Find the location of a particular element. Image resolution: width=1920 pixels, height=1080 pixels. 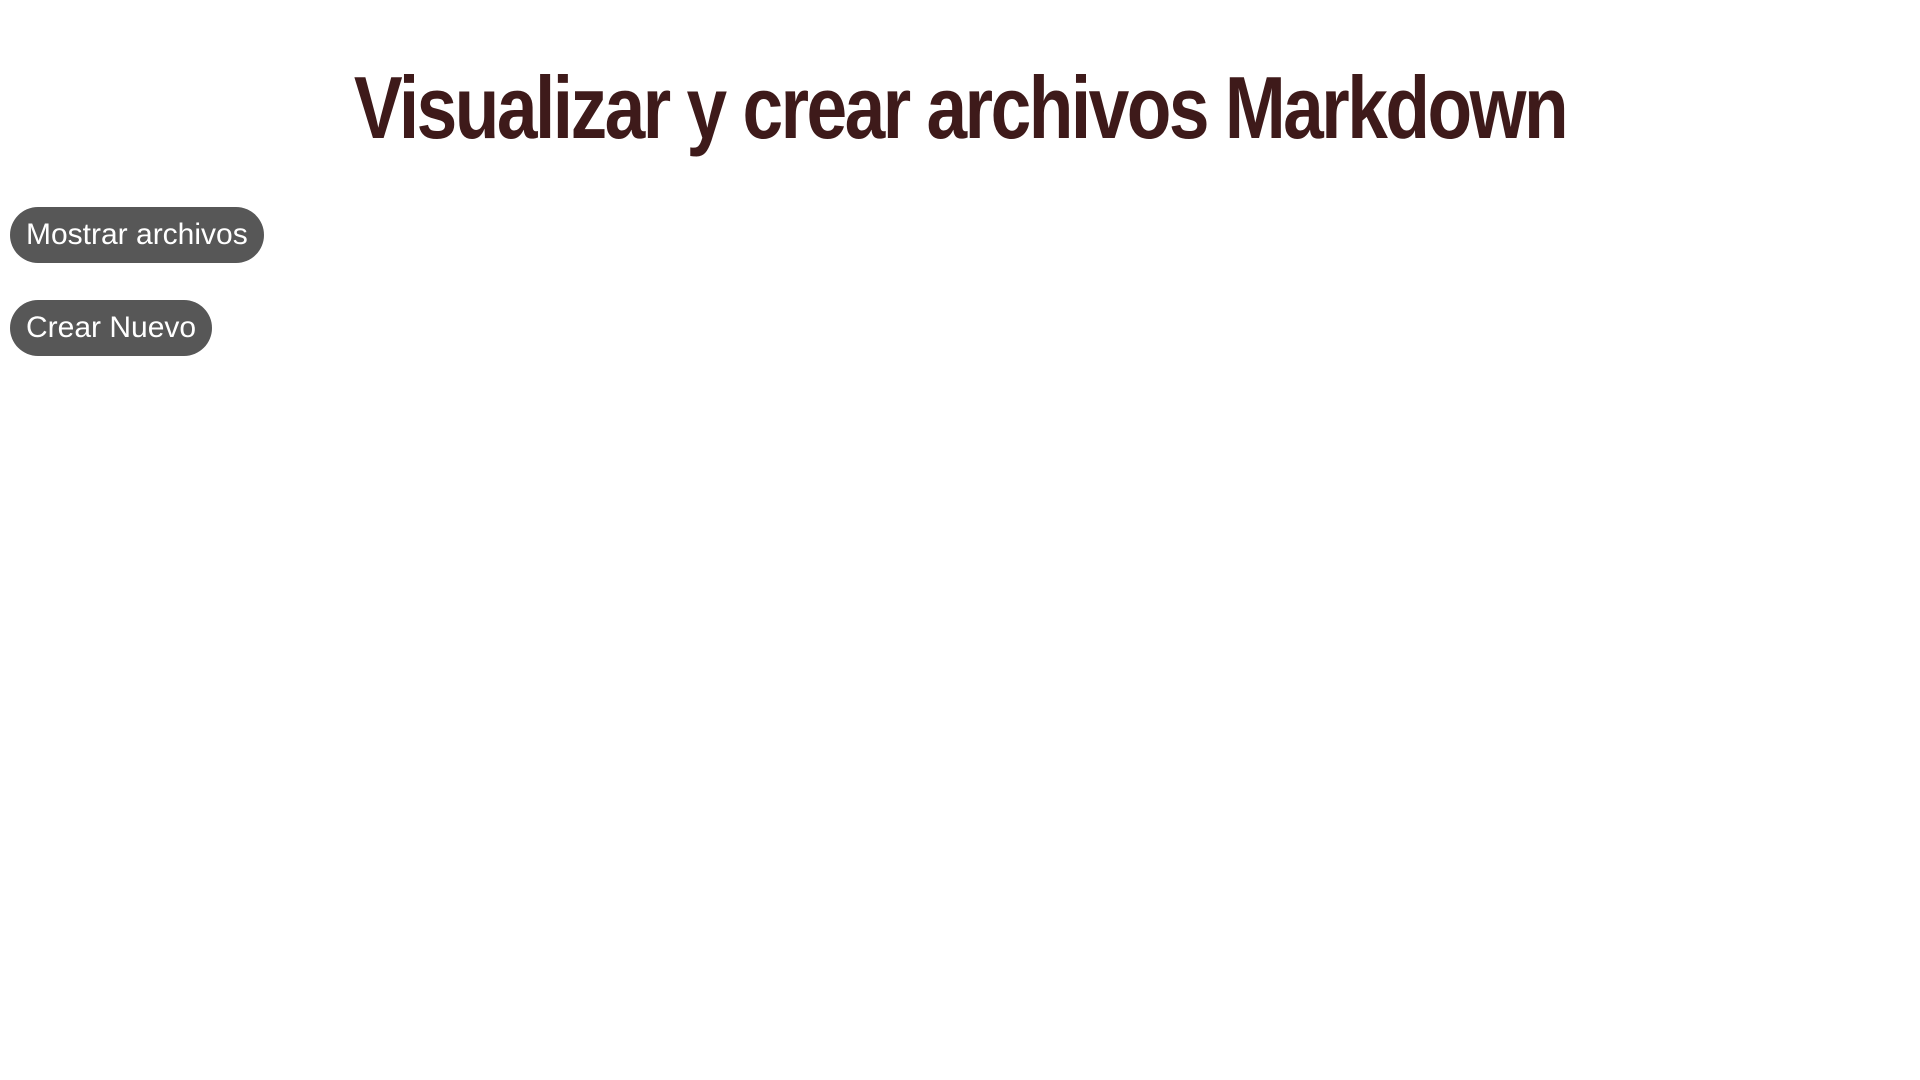

page-title: Visualizar y crear archivos Markdown is located at coordinates (961, 107).